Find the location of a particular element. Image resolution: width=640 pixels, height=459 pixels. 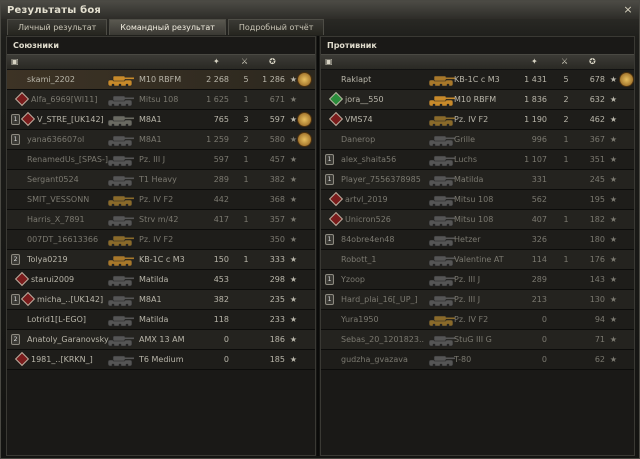

allies-header: ▣ ✦ ⚔ ✪ is located at coordinates (161, 62).